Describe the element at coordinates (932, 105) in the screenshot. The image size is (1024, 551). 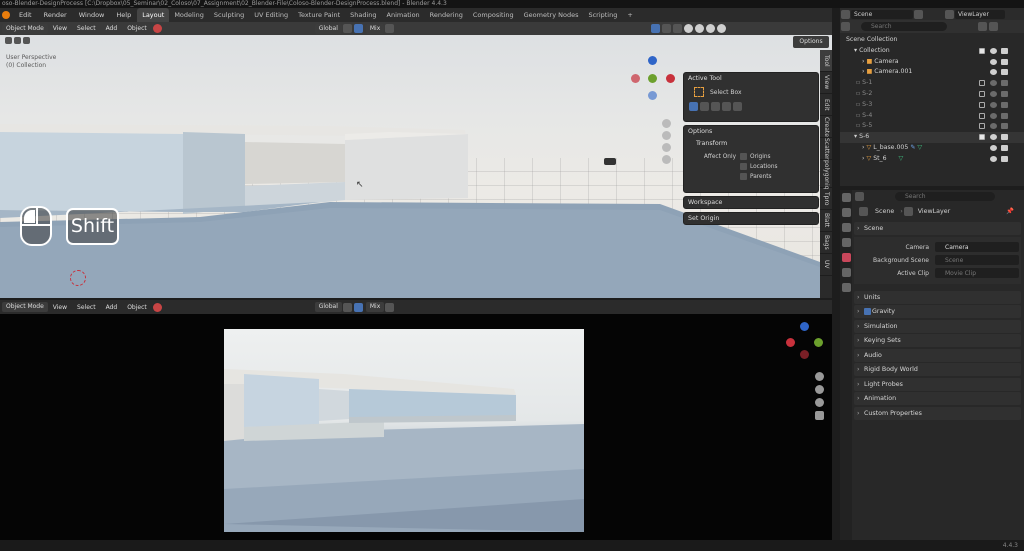
I see `outliner-row-s3: ▫ S-3` at that location.